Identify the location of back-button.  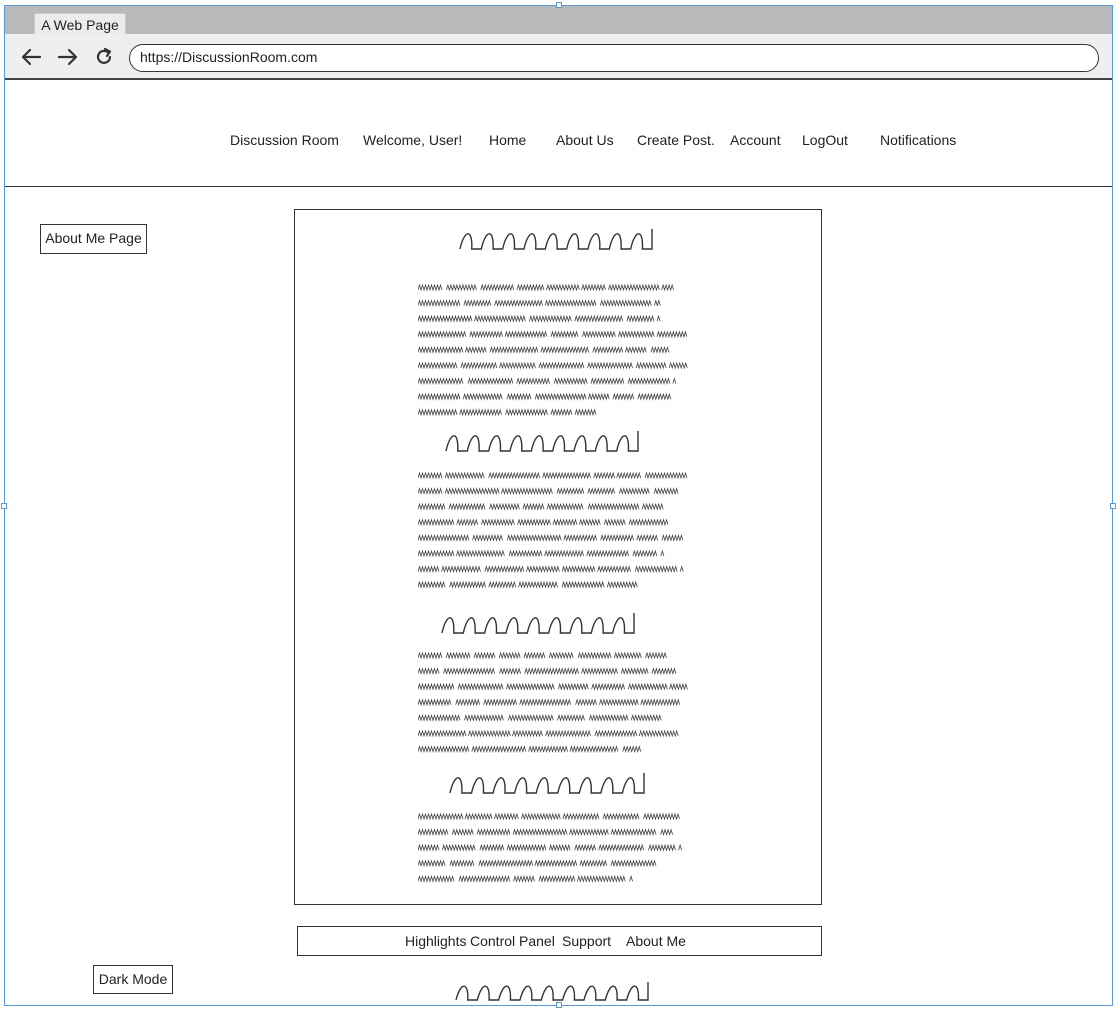
(31, 57).